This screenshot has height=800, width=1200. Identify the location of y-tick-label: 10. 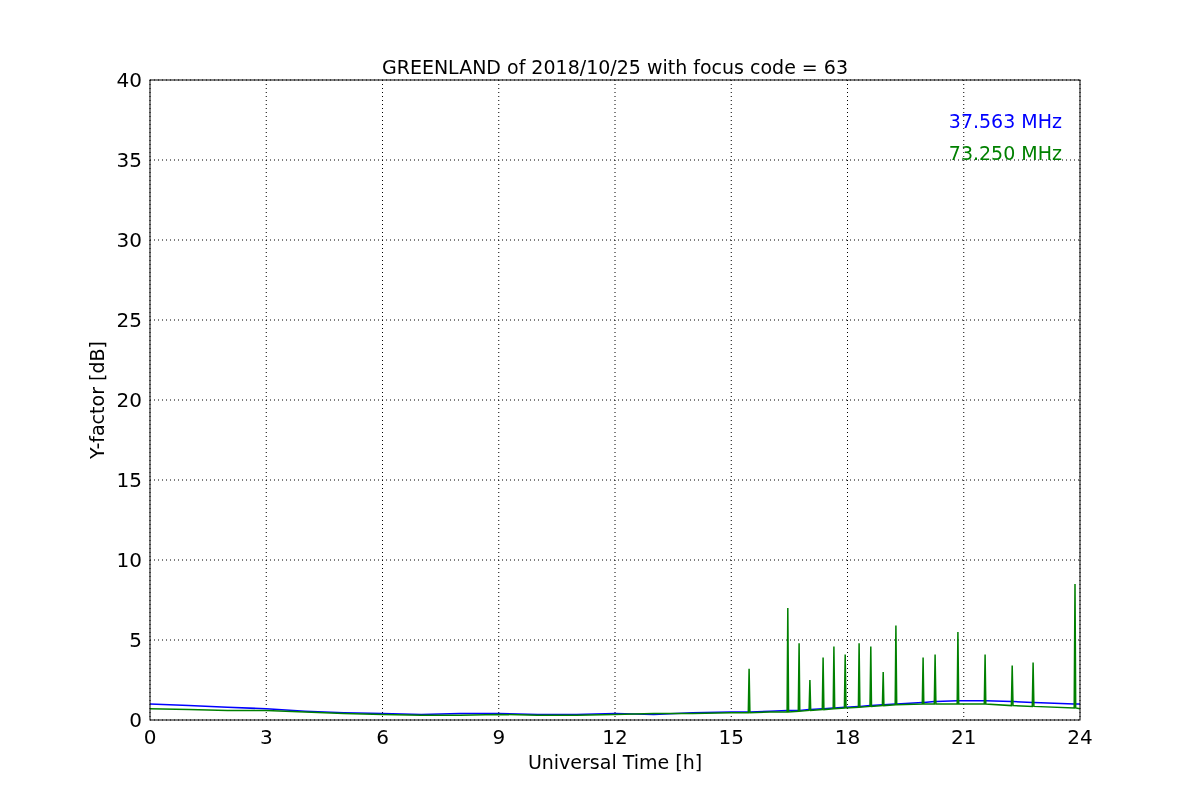
(129, 560).